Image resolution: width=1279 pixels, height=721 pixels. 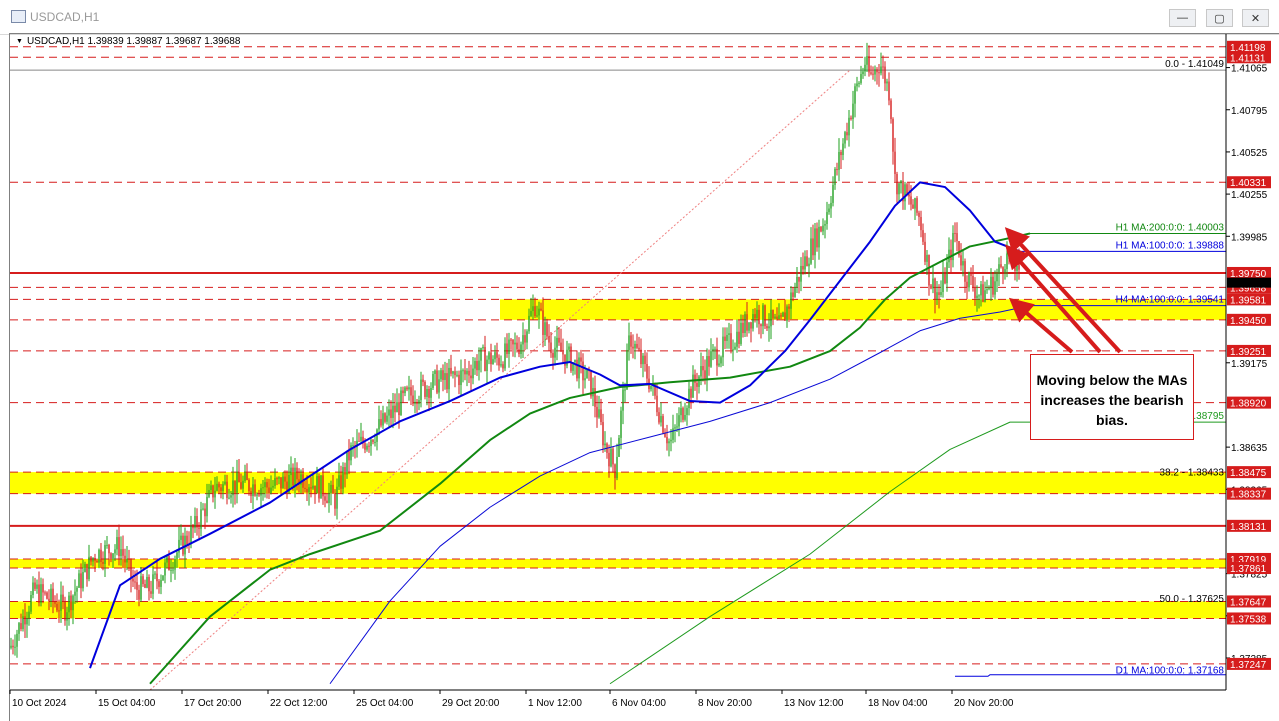 What do you see at coordinates (385, 703) in the screenshot?
I see `time-tick-label: 25 Oct 04:00` at bounding box center [385, 703].